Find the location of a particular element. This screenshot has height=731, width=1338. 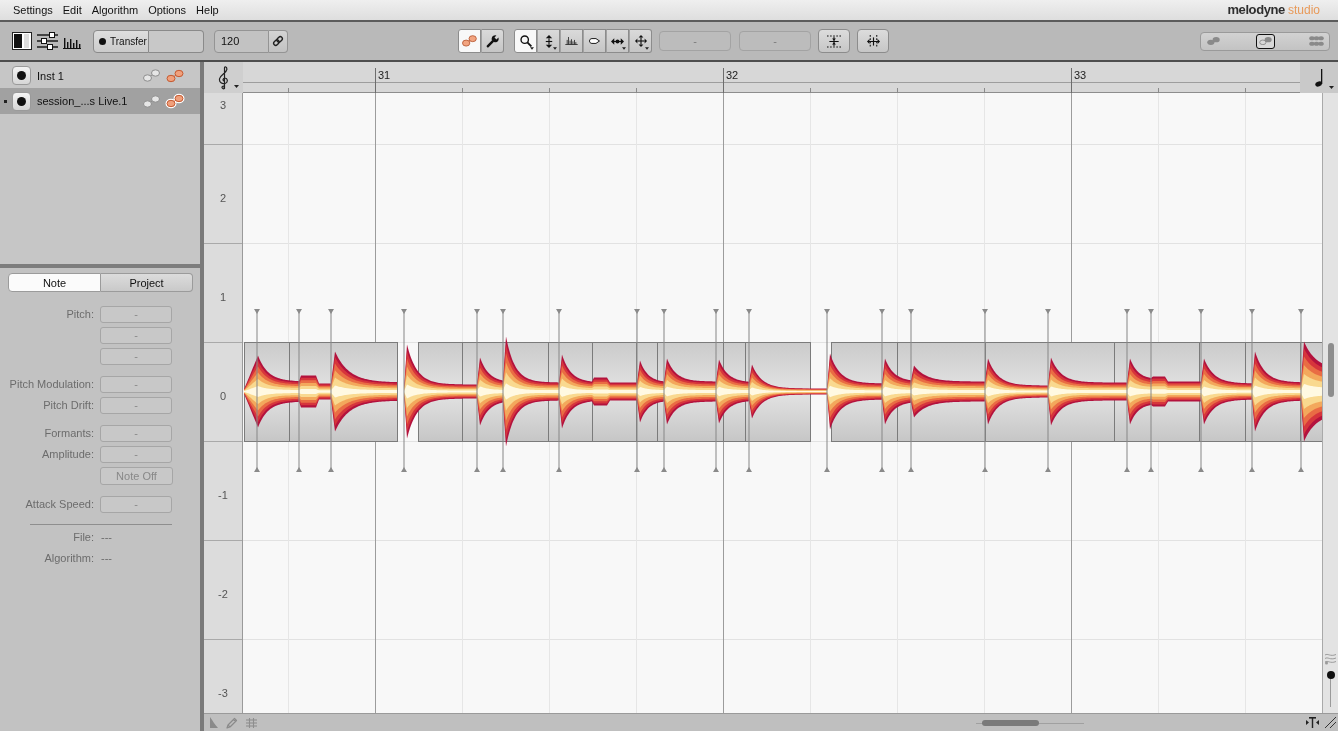

track-row: Inst 1 is located at coordinates (100, 75).